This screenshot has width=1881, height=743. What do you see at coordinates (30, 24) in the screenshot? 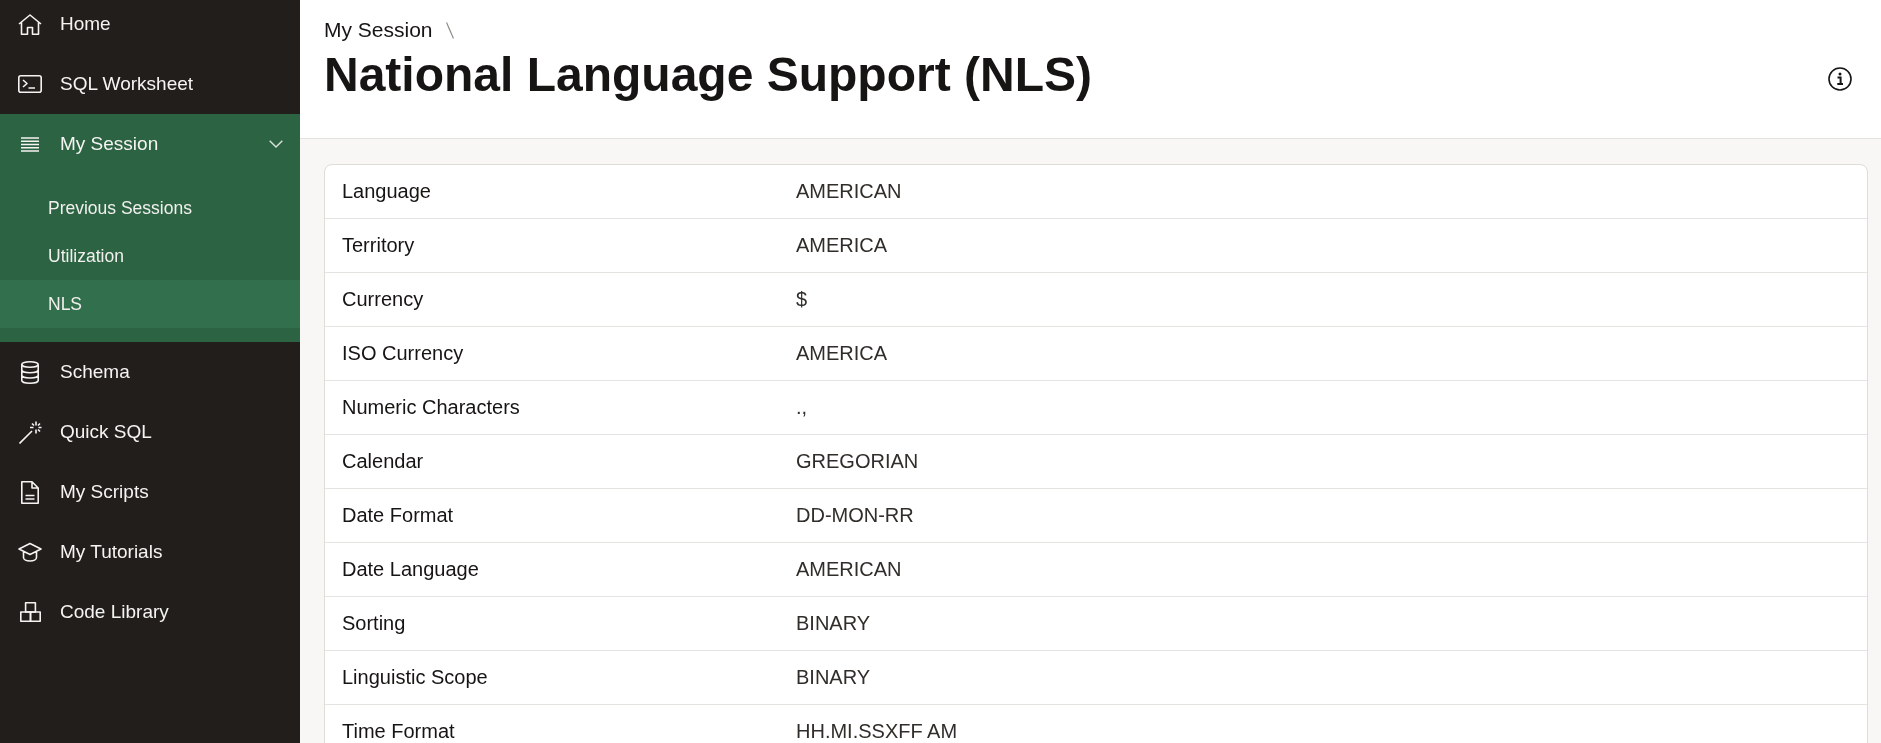
I see `home-icon` at bounding box center [30, 24].